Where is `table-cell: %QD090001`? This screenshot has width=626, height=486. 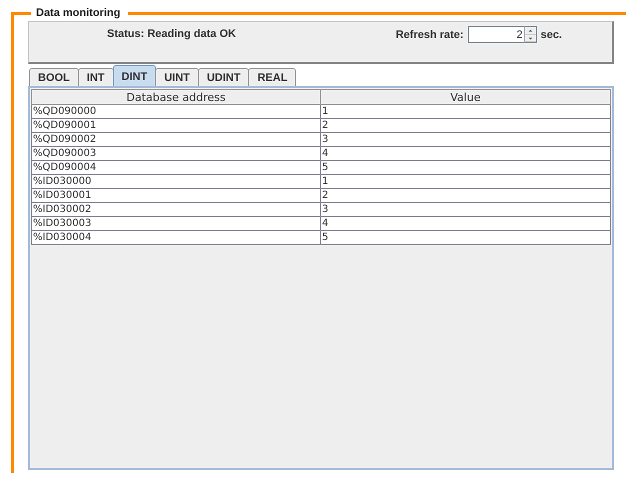 table-cell: %QD090001 is located at coordinates (176, 125).